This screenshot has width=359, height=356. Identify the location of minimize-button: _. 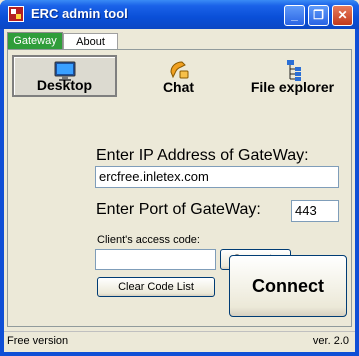
(294, 15).